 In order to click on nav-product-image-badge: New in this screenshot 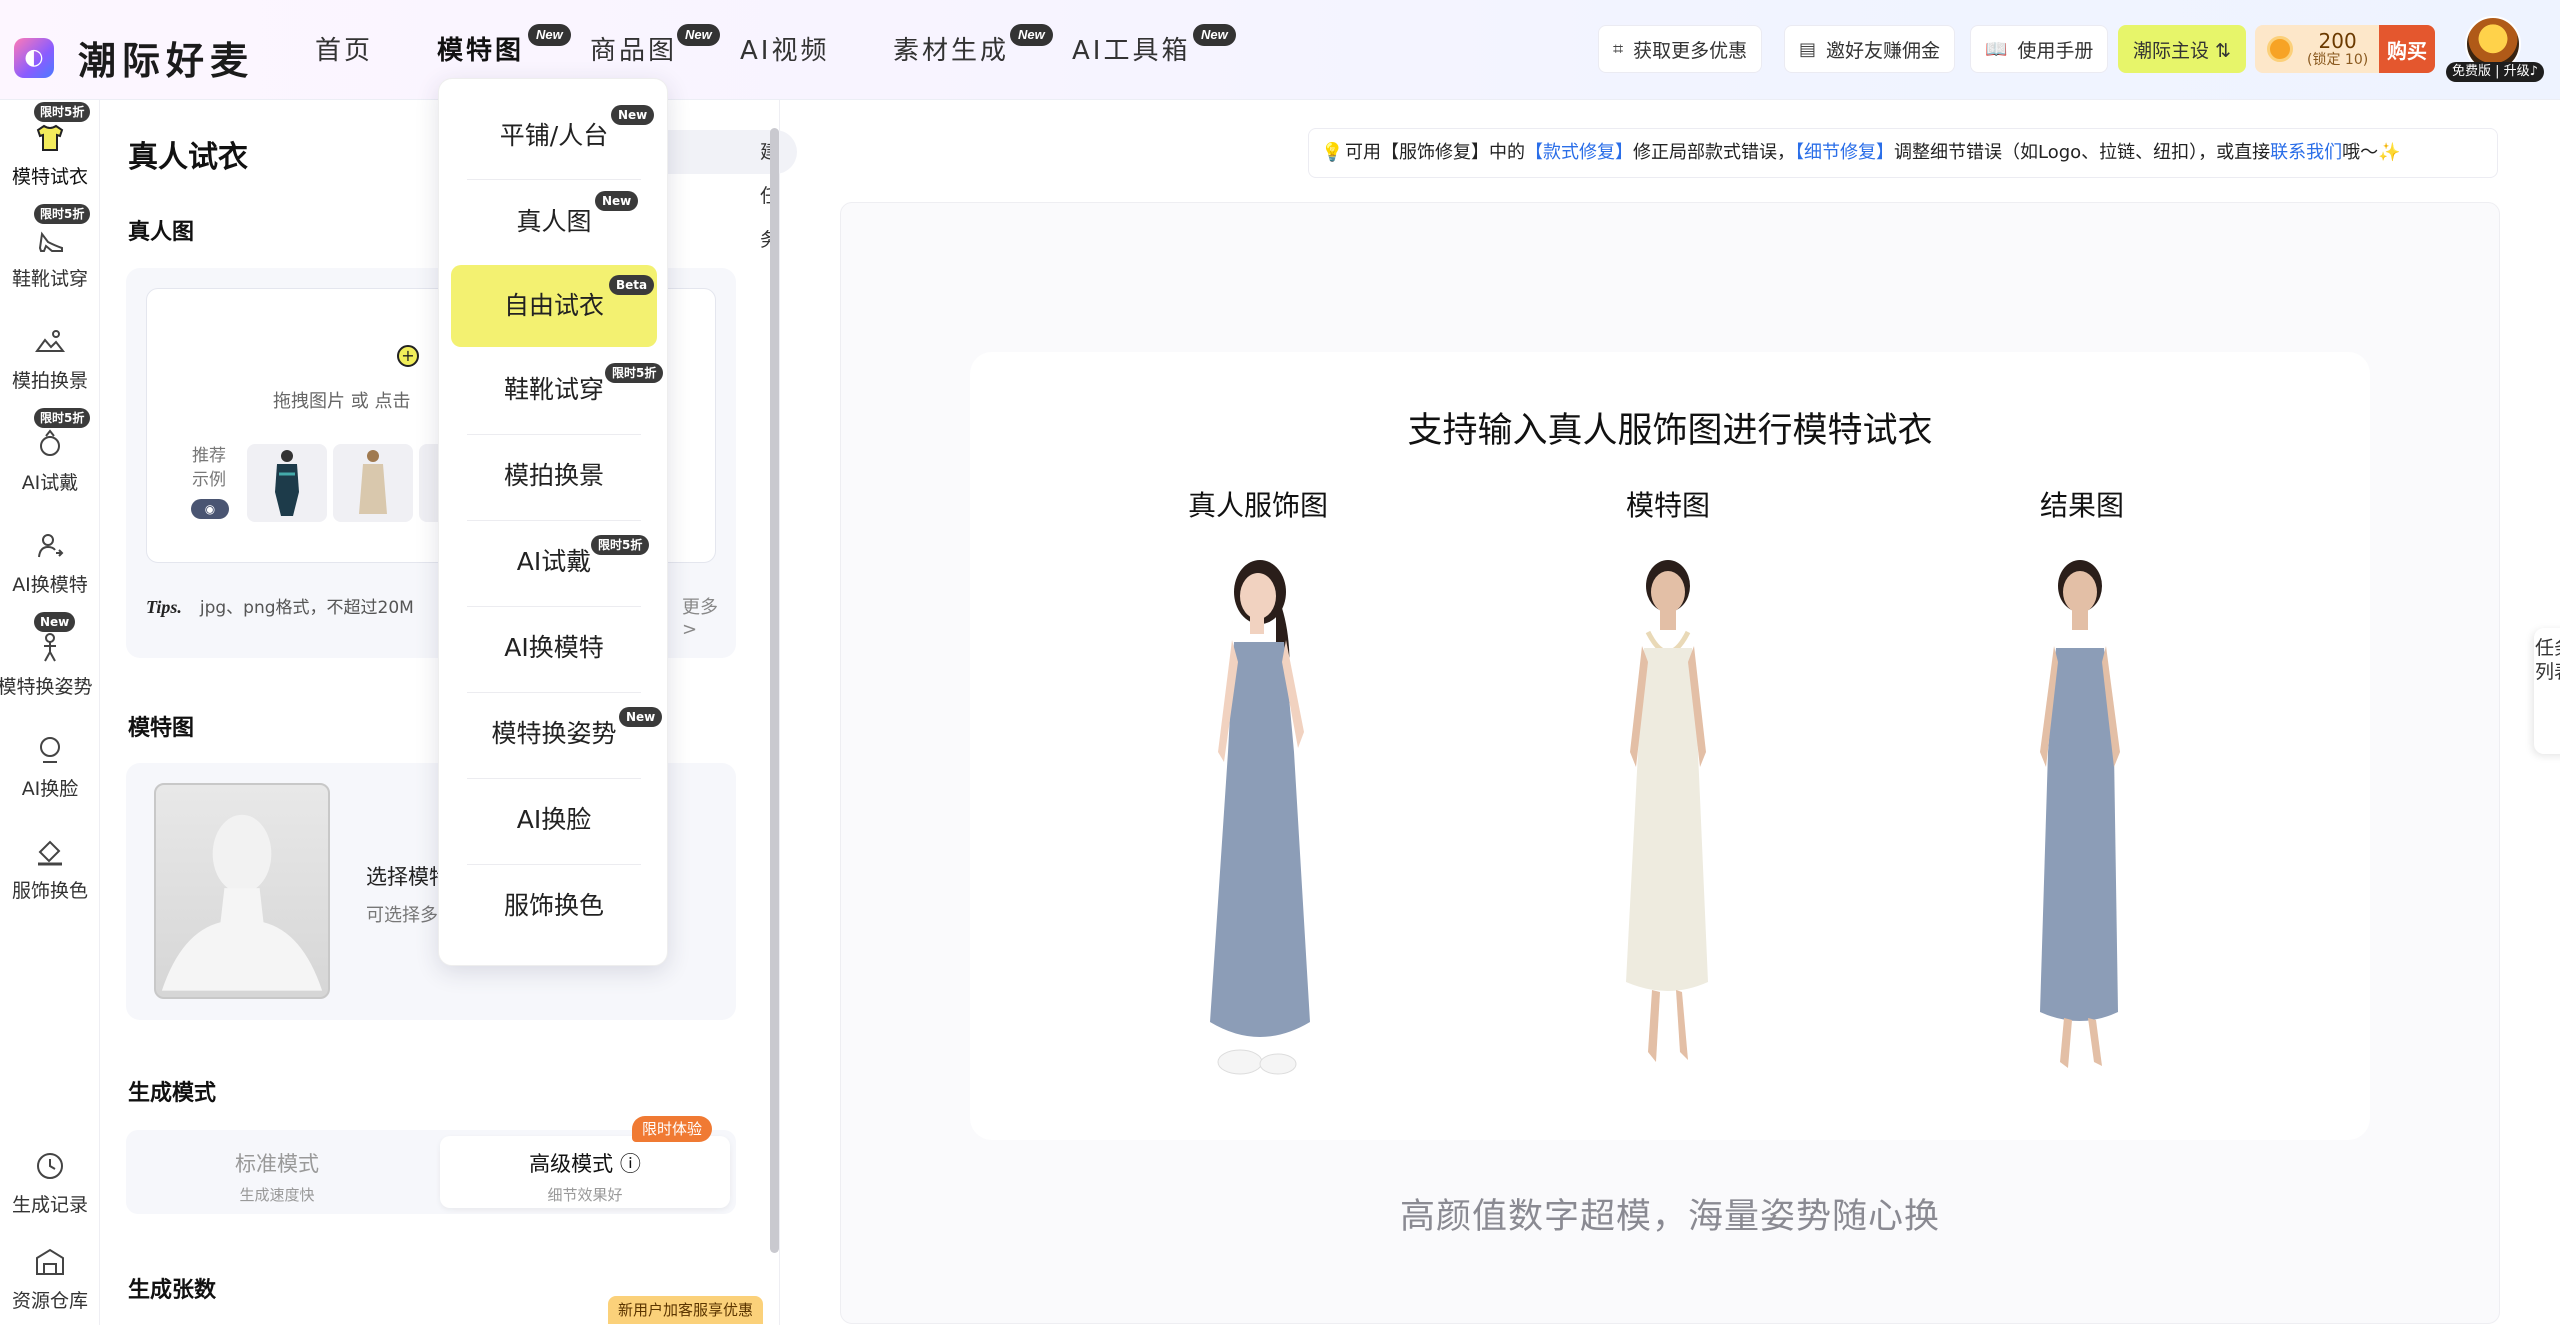, I will do `click(698, 35)`.